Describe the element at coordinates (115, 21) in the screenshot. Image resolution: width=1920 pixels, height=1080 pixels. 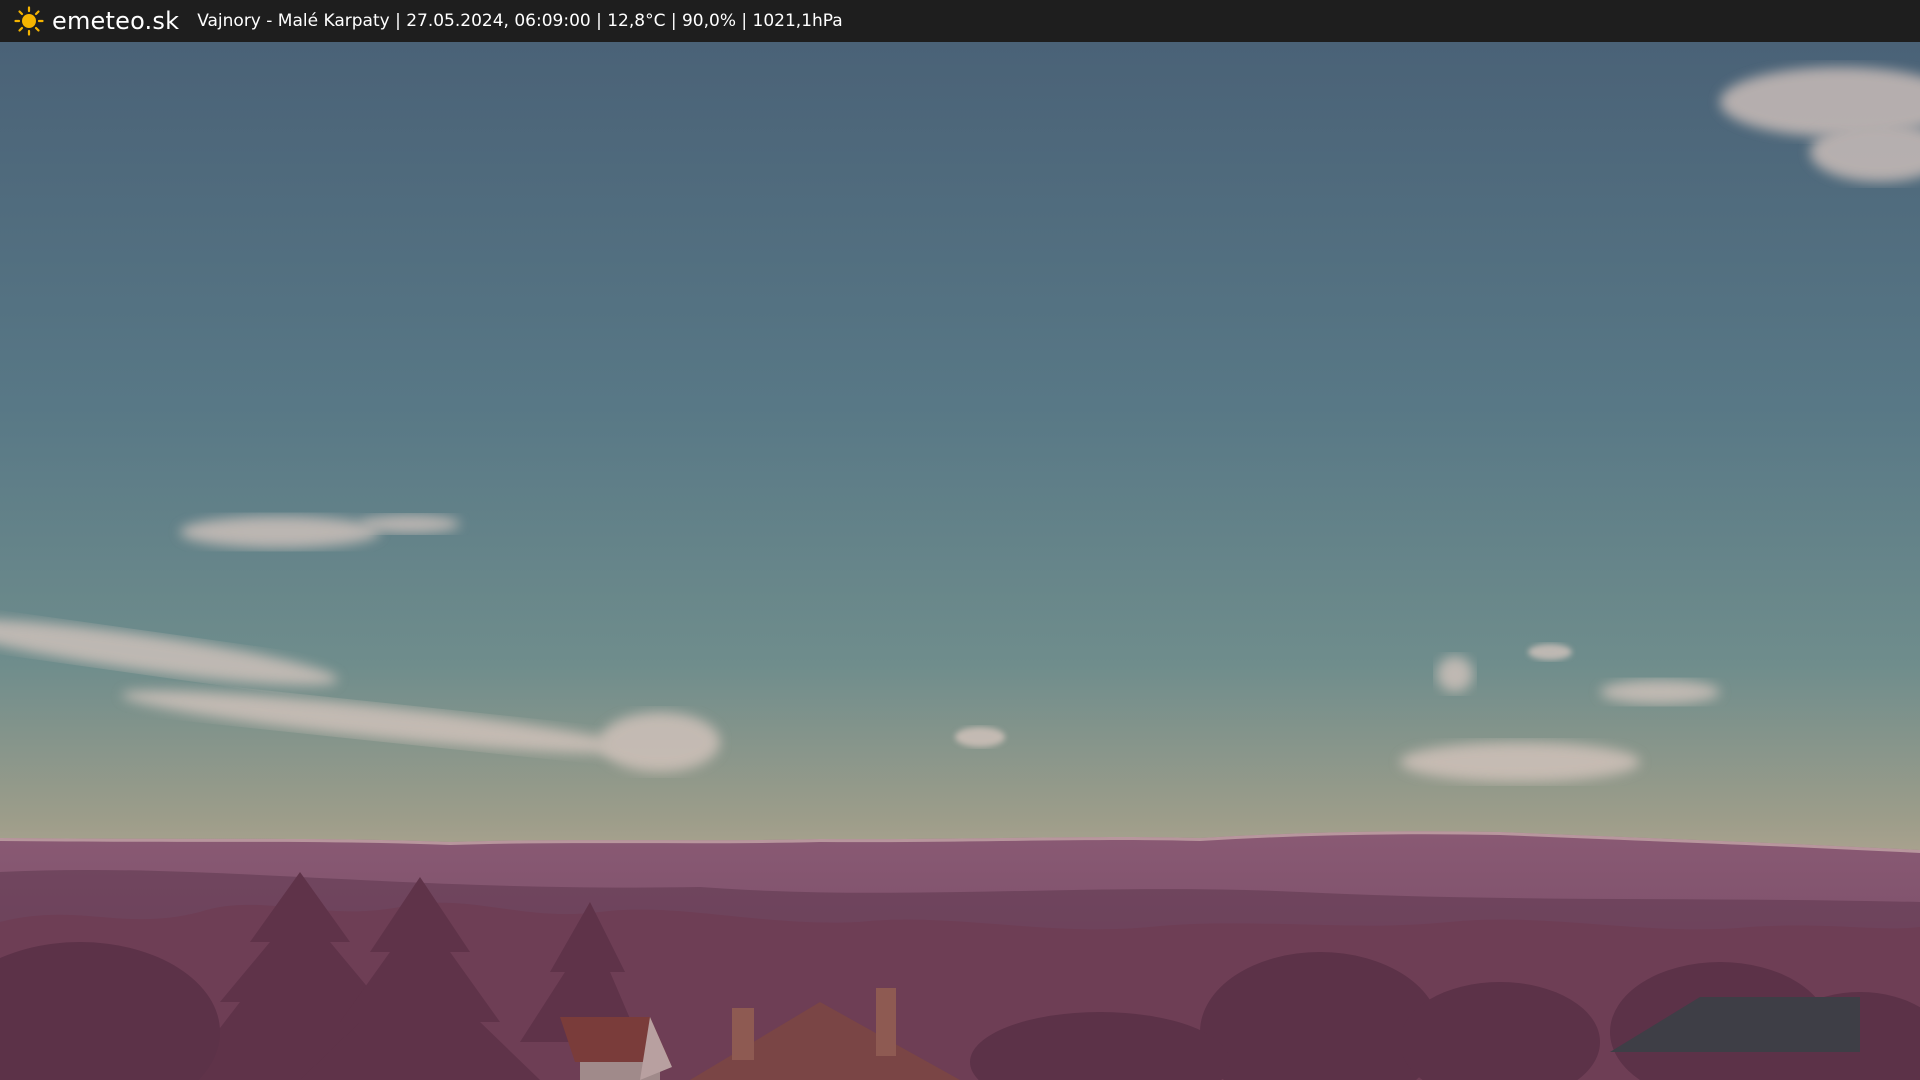
I see `brand-logo-text: emeteo.sk` at that location.